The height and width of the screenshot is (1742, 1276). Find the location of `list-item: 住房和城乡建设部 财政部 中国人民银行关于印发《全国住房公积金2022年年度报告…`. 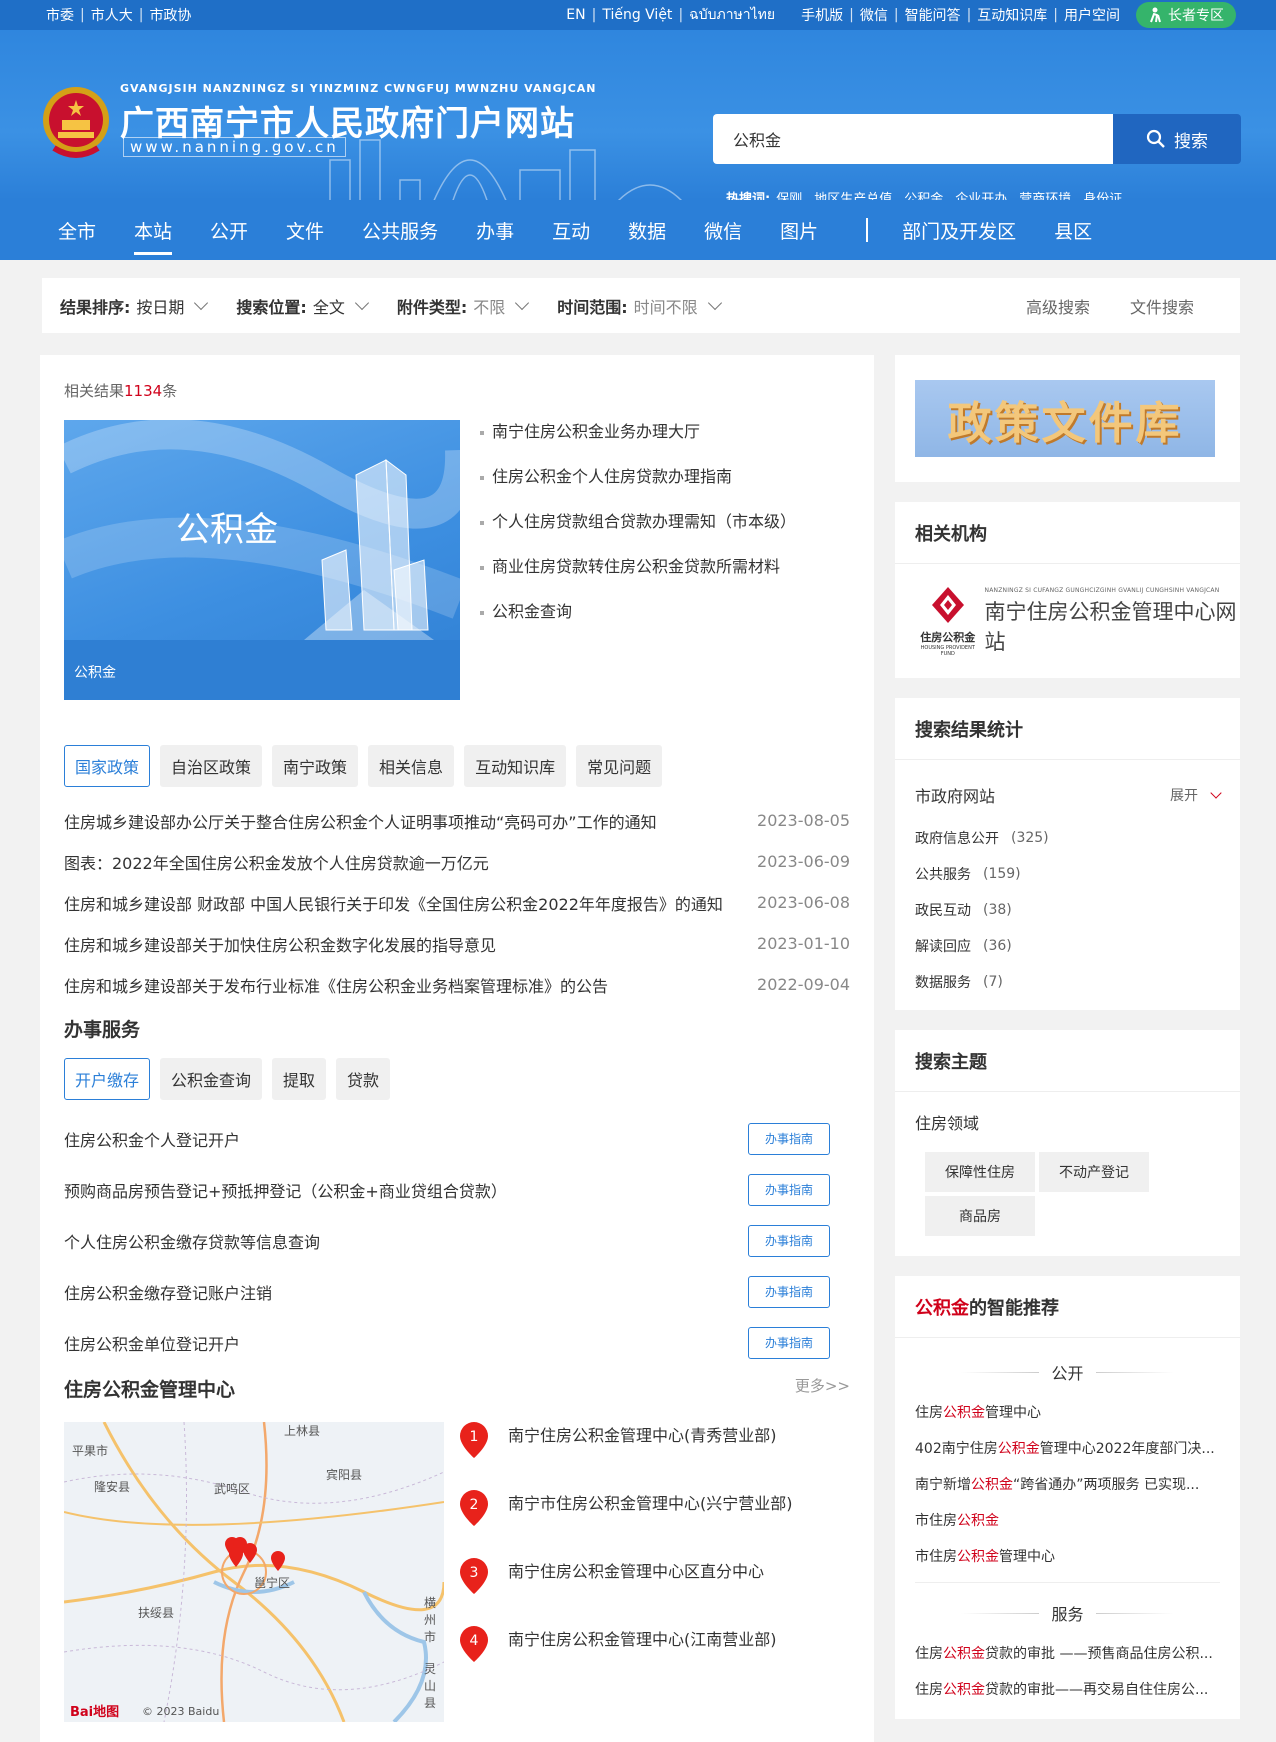

list-item: 住房和城乡建设部 财政部 中国人民银行关于印发《全国住房公积金2022年年度报告… is located at coordinates (457, 902).